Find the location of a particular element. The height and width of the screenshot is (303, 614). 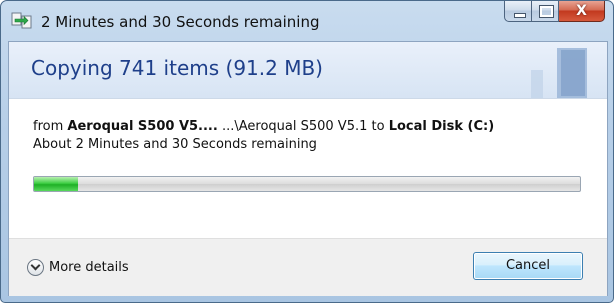

copy-icon is located at coordinates (21, 20).